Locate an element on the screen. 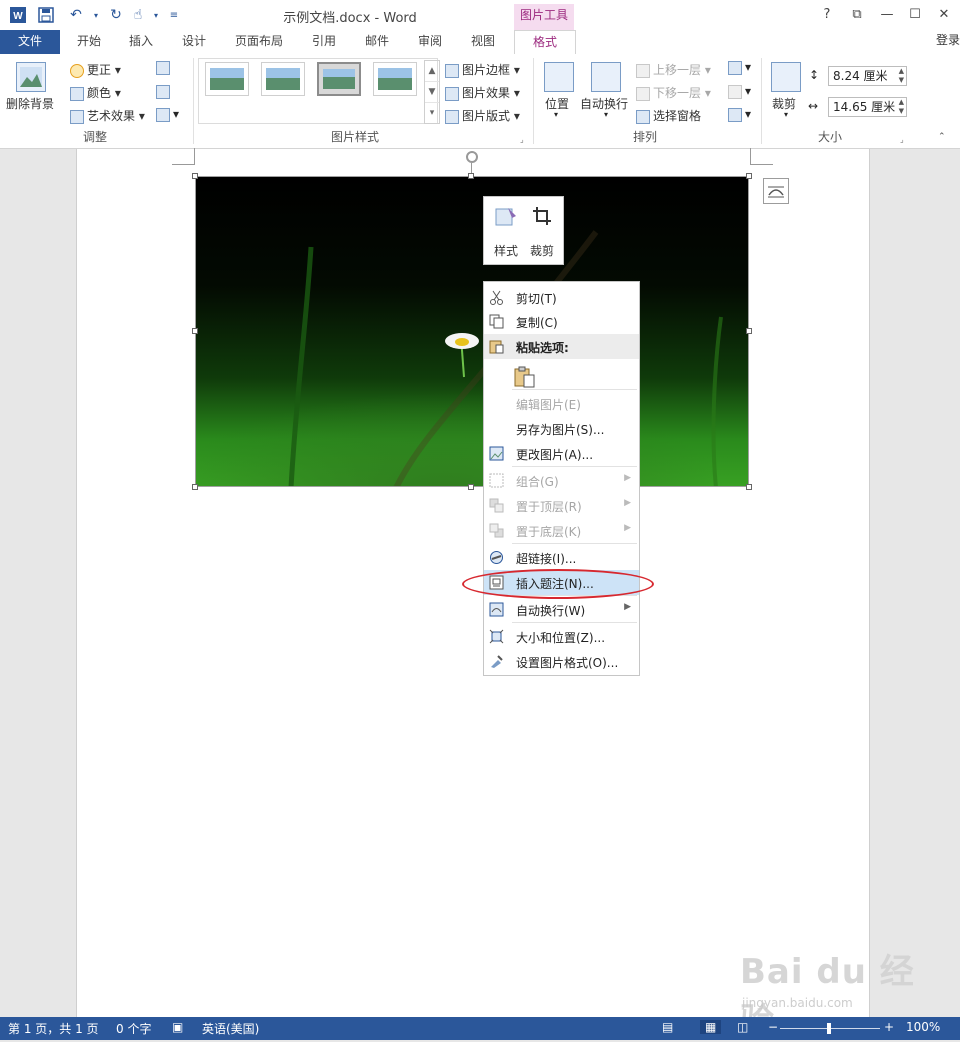 The width and height of the screenshot is (960, 1042). chevron-down-icon: ▼ is located at coordinates (432, 92).